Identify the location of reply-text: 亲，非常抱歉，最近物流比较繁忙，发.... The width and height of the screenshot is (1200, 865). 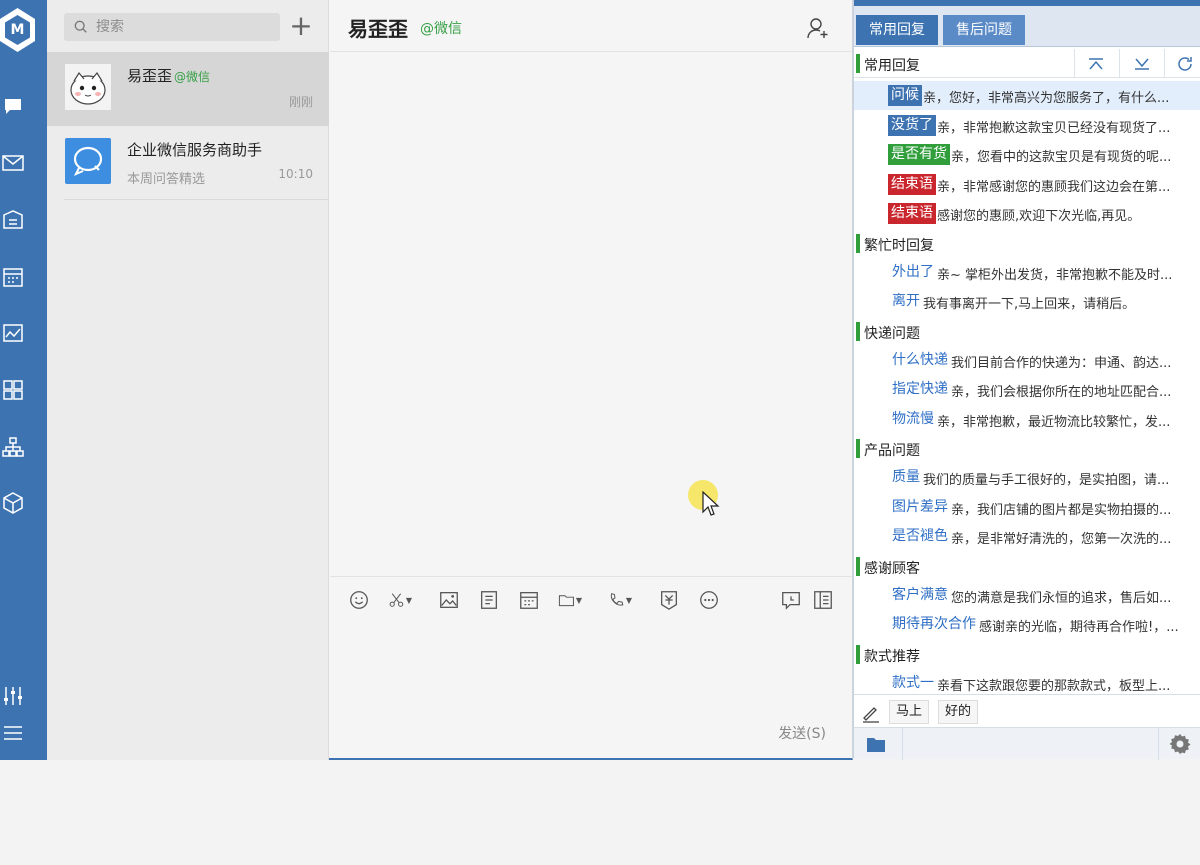
(1054, 422).